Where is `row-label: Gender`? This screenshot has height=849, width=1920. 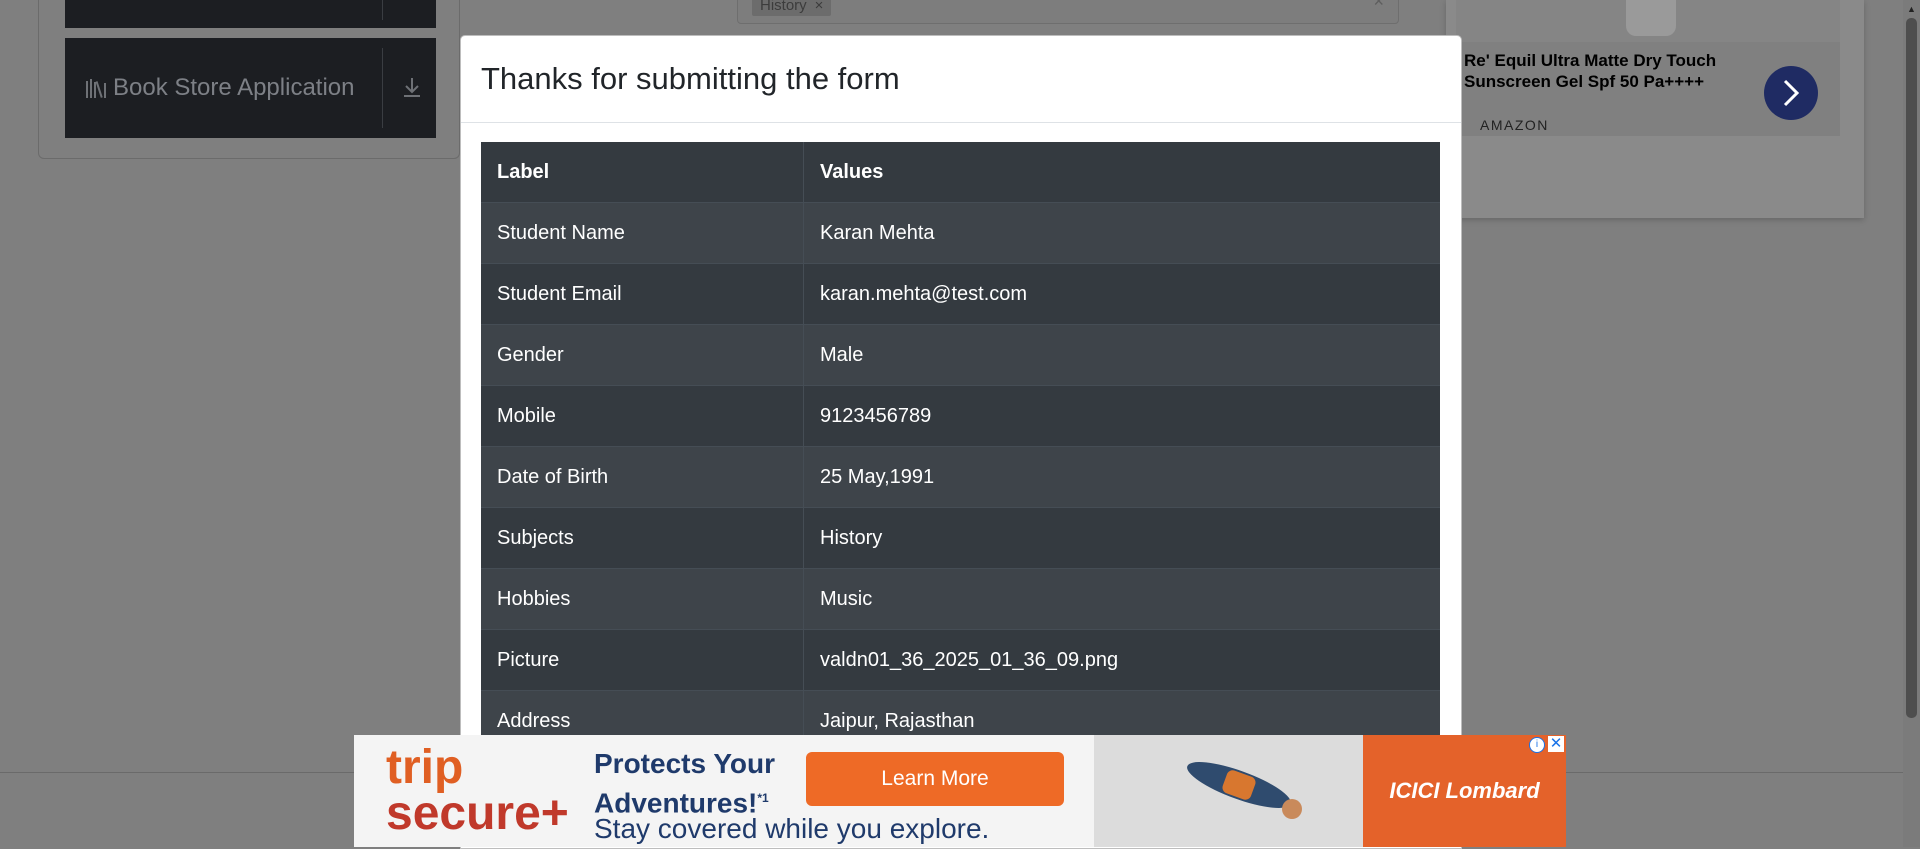
row-label: Gender is located at coordinates (642, 355).